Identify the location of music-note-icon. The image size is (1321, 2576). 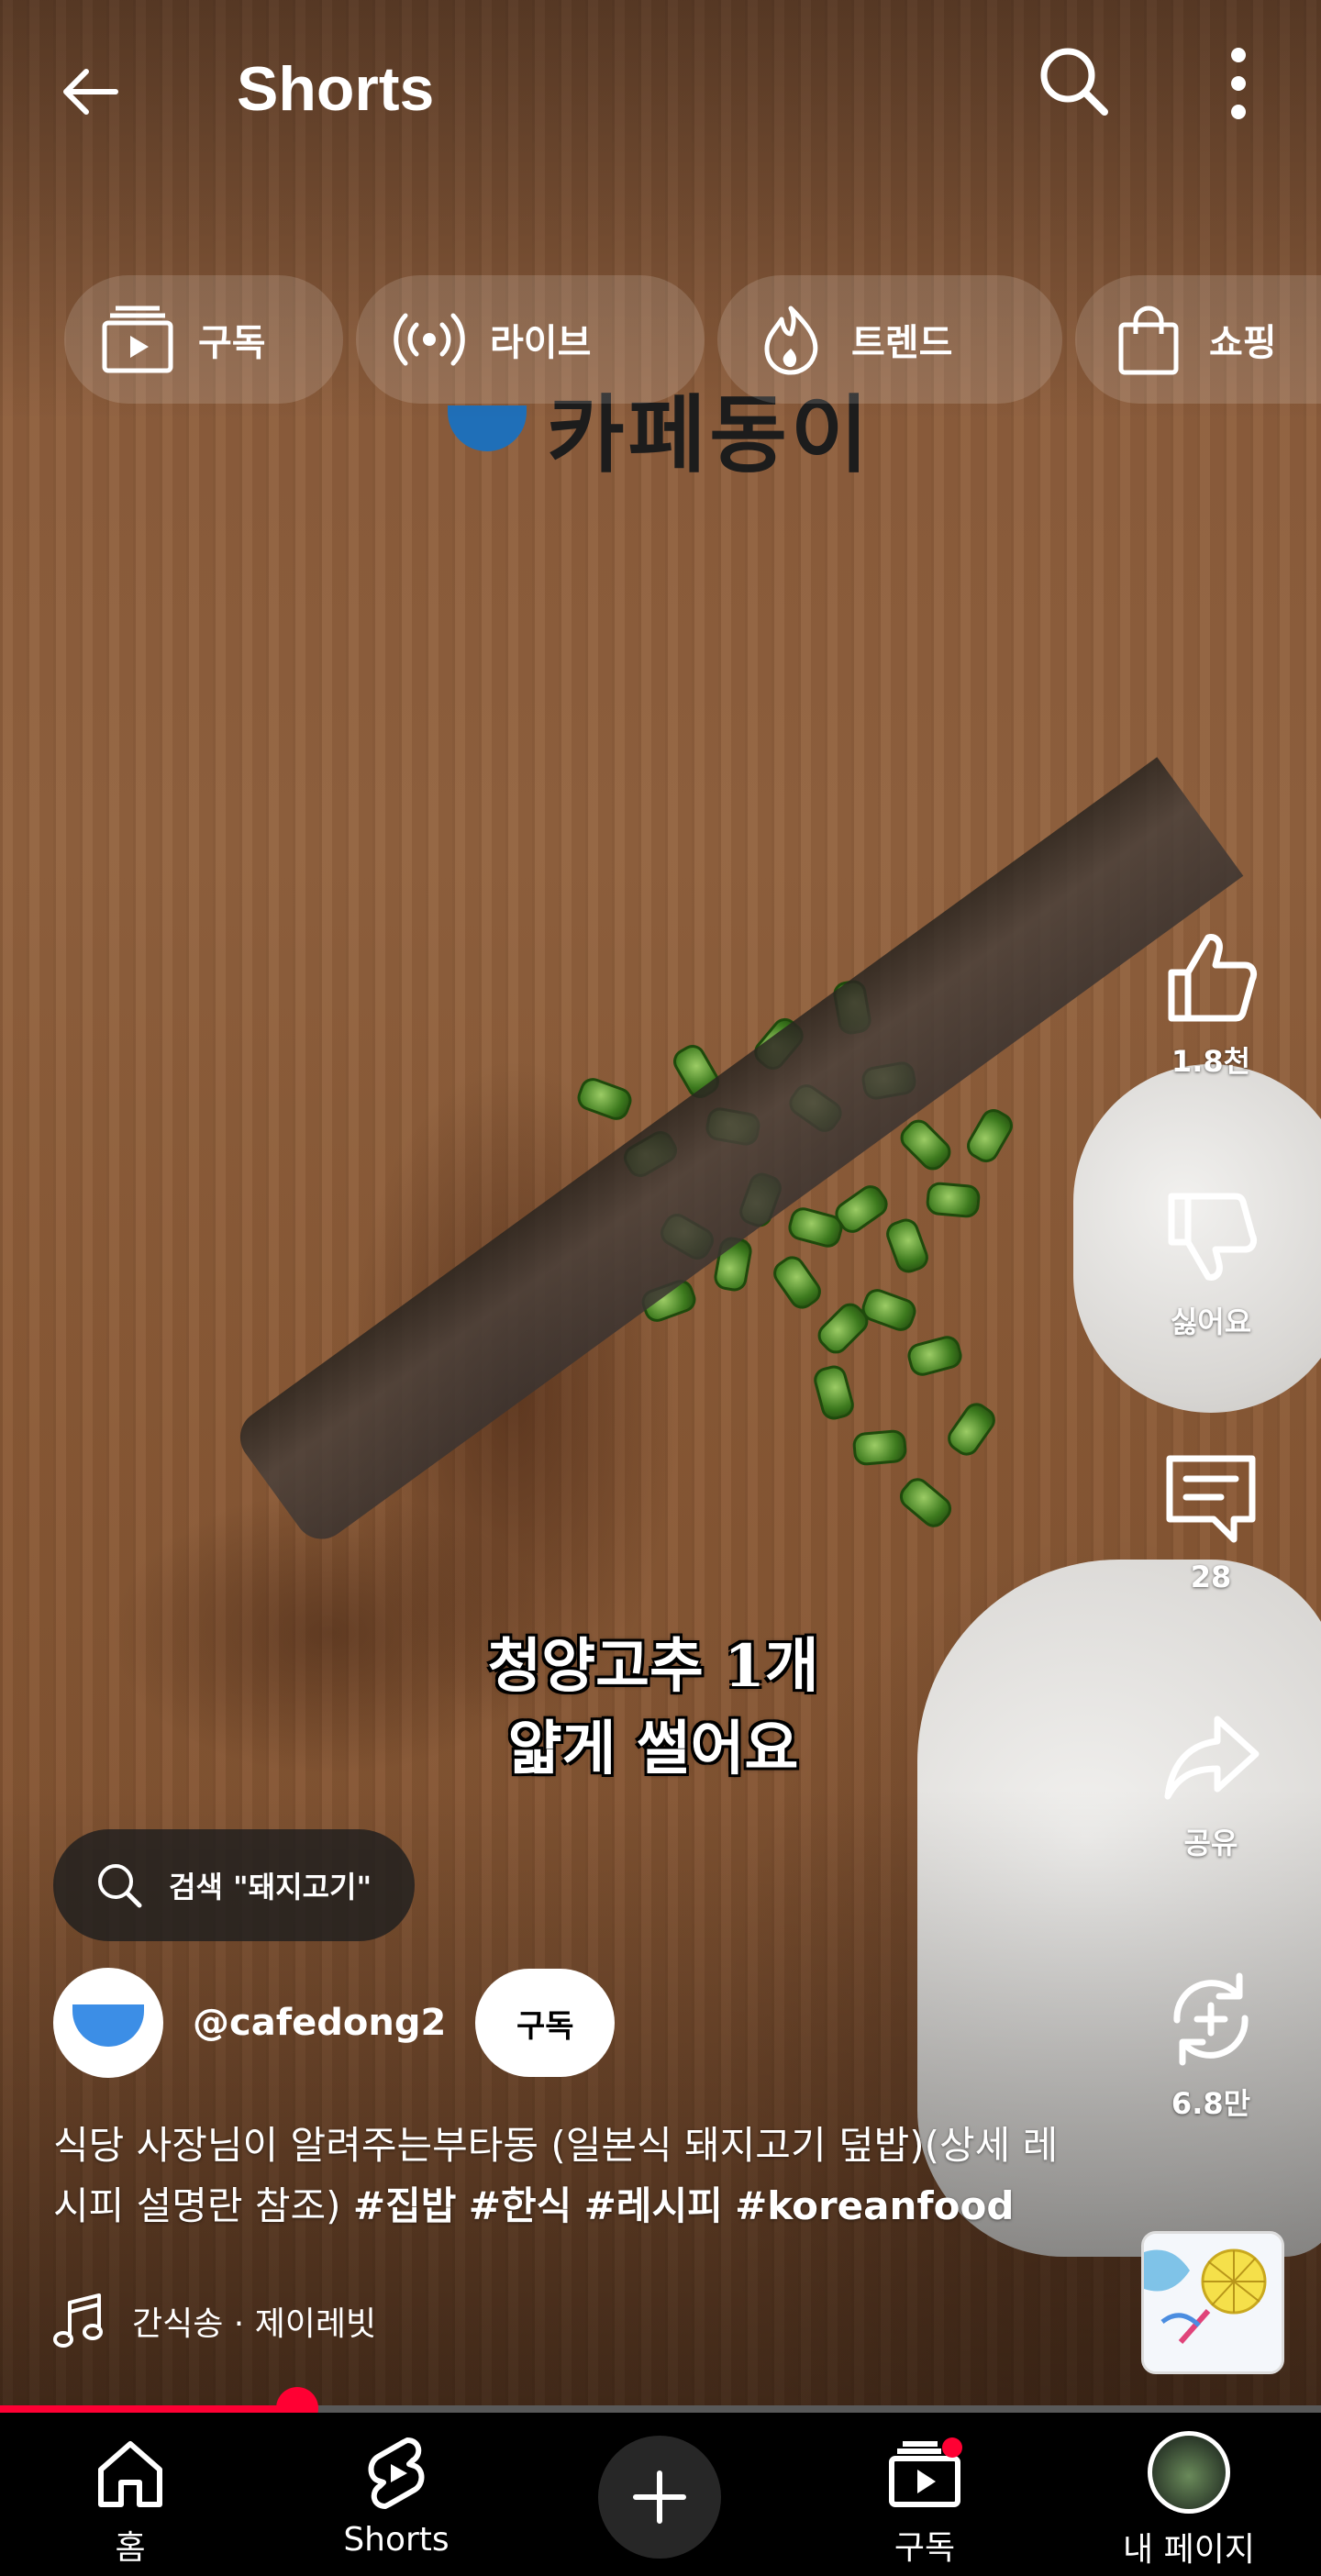
(78, 2320).